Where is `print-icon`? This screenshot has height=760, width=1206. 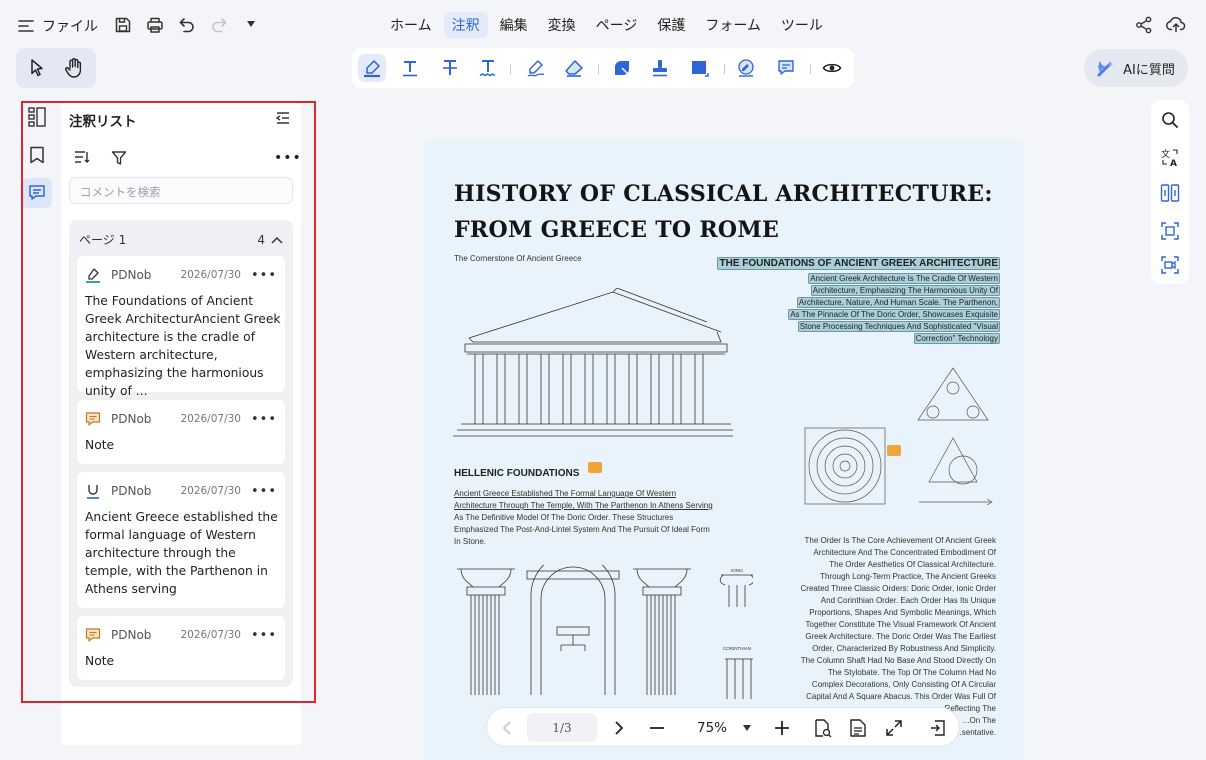
print-icon is located at coordinates (155, 25).